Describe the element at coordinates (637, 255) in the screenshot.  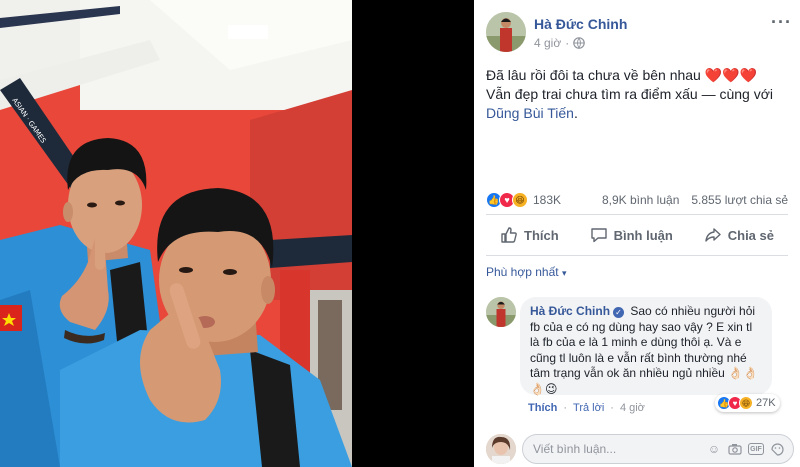
I see `divider-bottom` at that location.